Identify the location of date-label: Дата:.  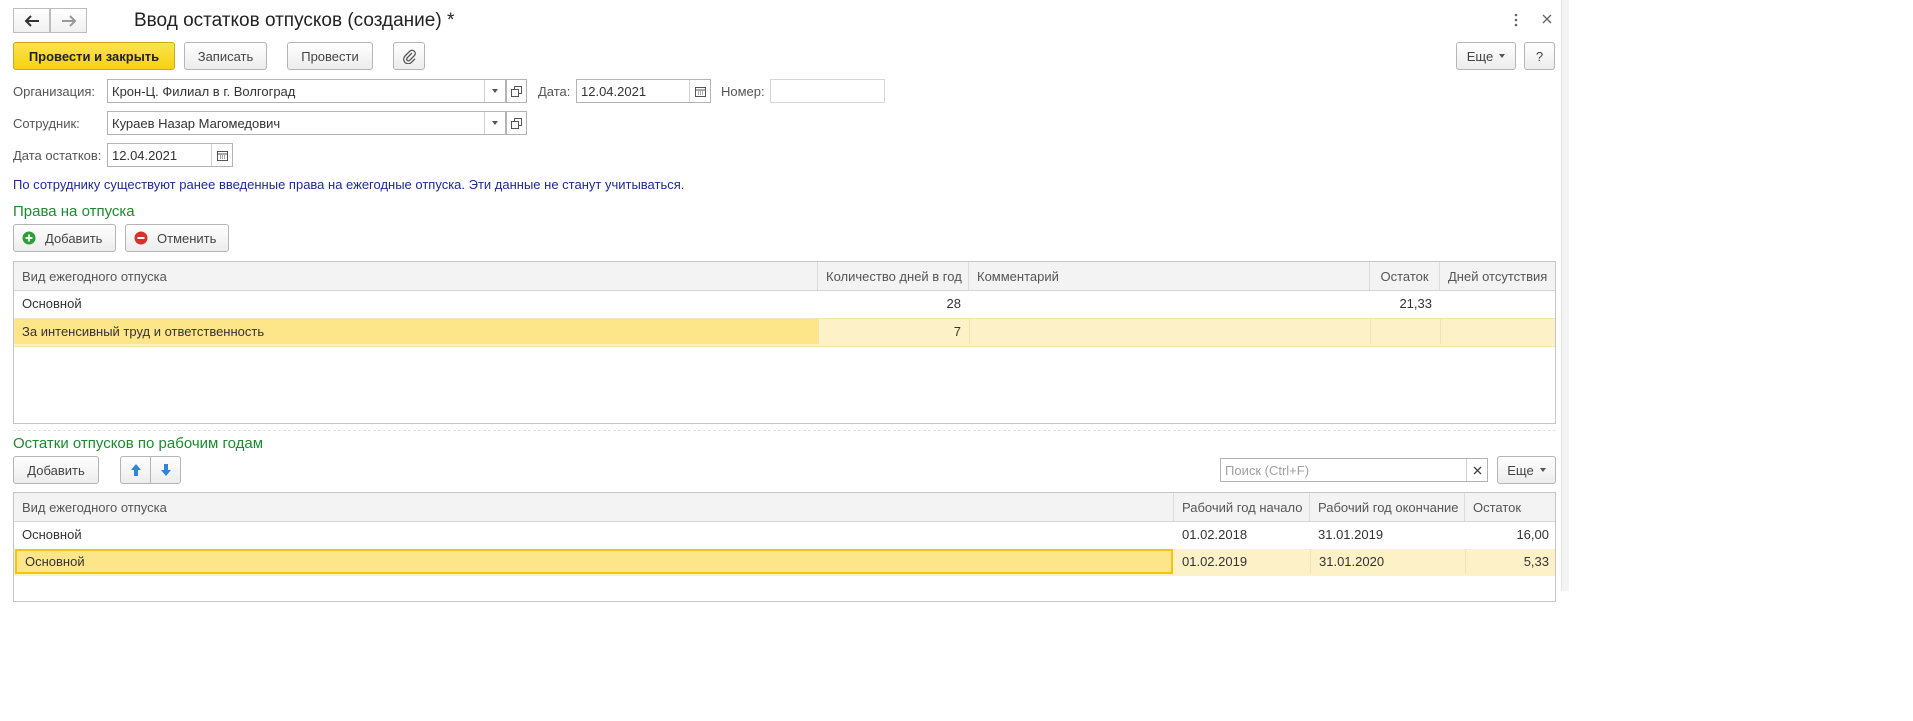
(554, 91).